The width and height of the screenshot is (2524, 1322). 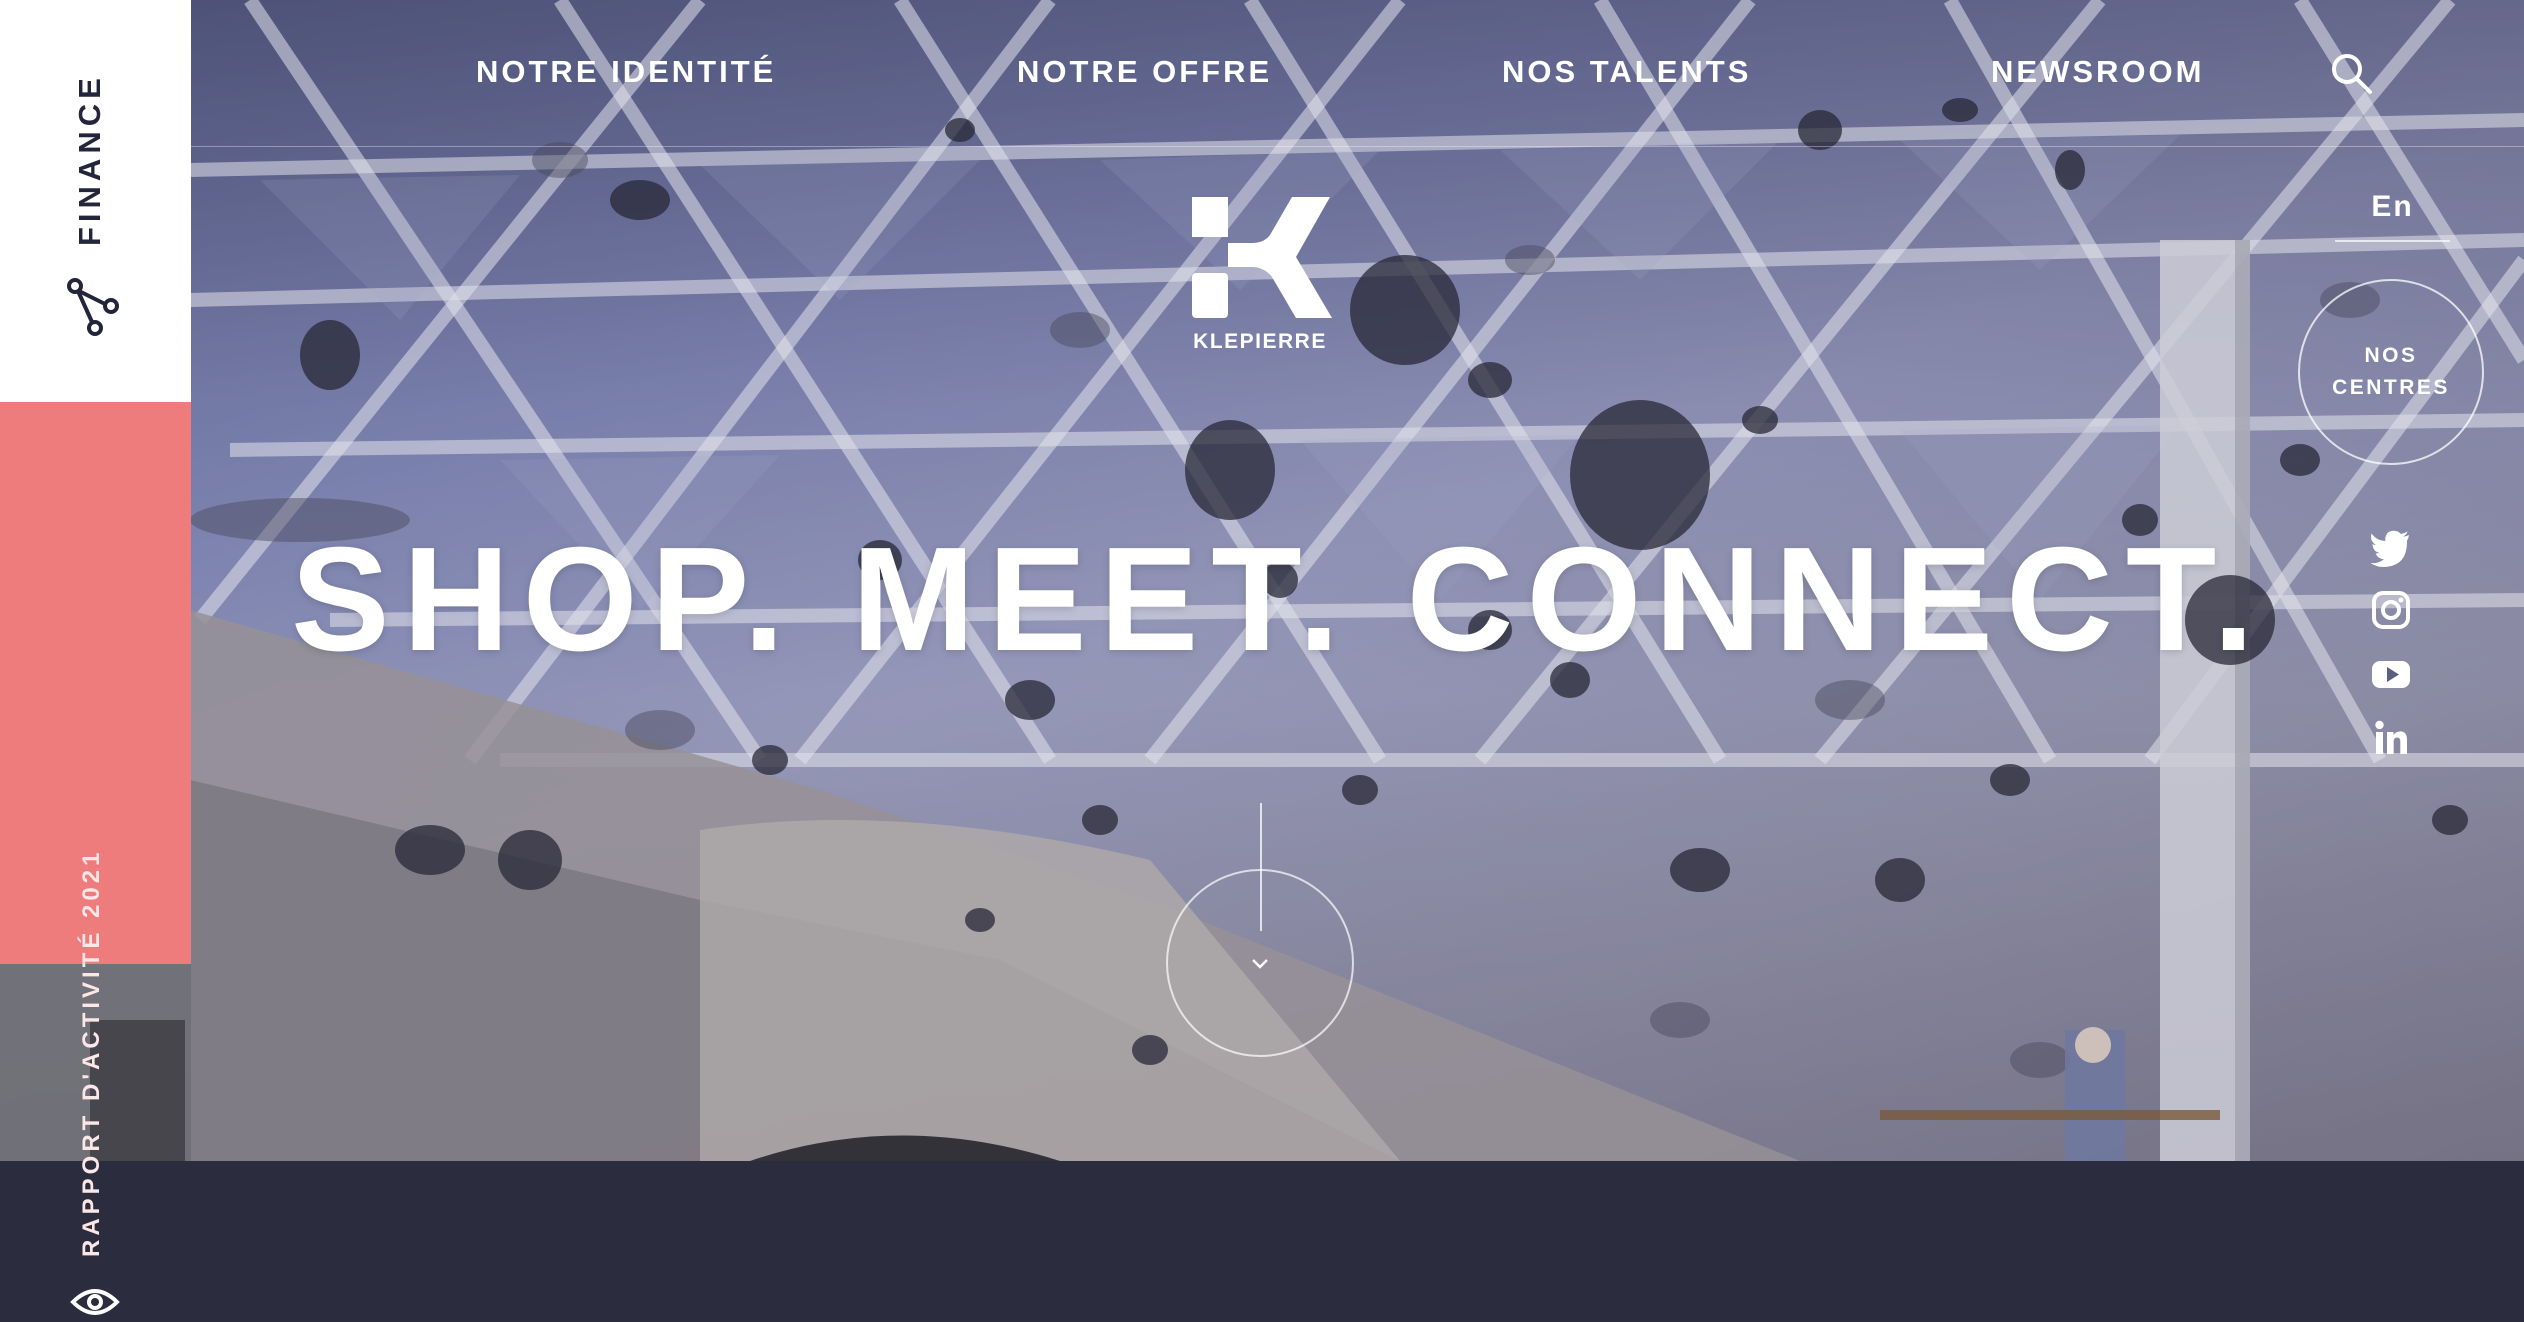 What do you see at coordinates (90, 159) in the screenshot?
I see `finance-label: FINANCE` at bounding box center [90, 159].